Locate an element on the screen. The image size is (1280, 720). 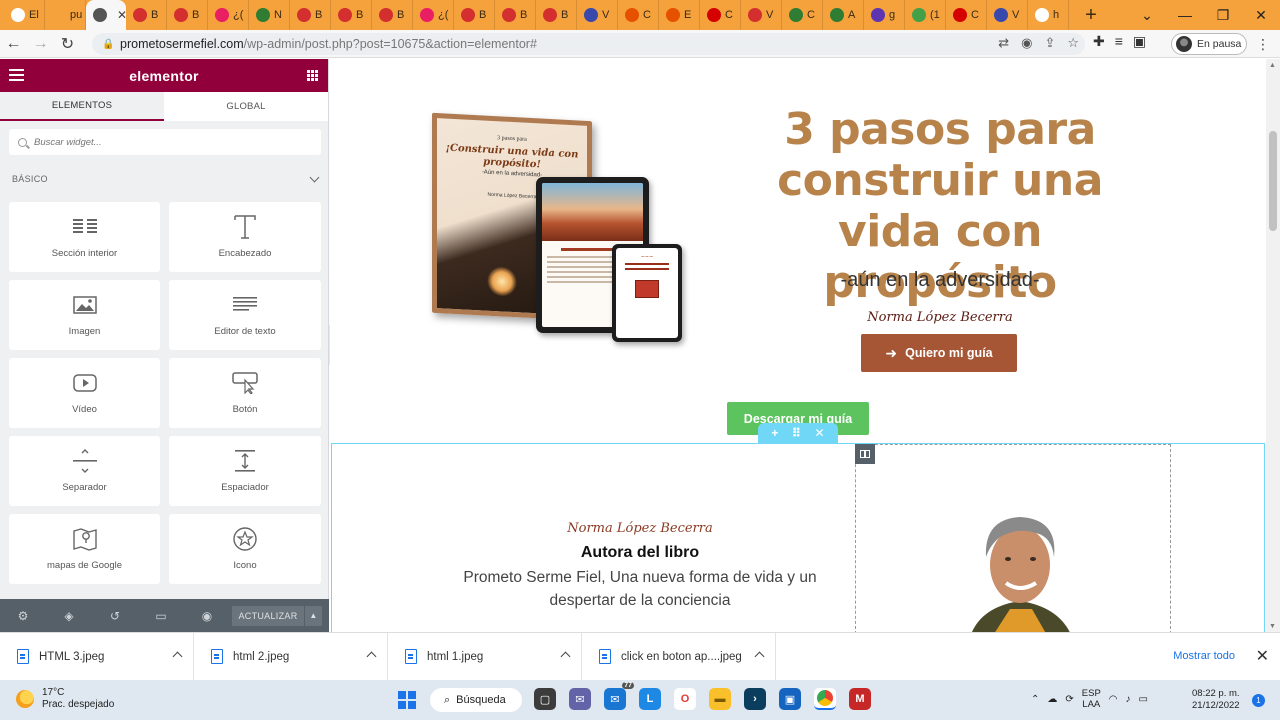
tab-global: GLOBAL is located at coordinates (246, 106).